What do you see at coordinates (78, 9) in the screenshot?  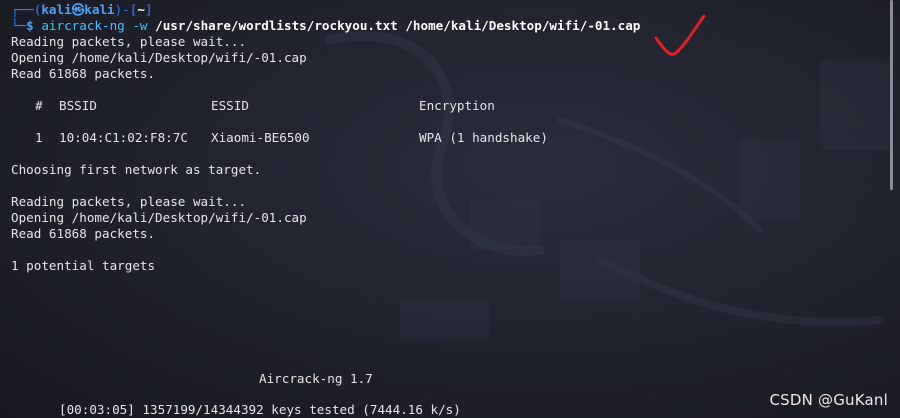 I see `prompt-at-symbol: ㉿` at bounding box center [78, 9].